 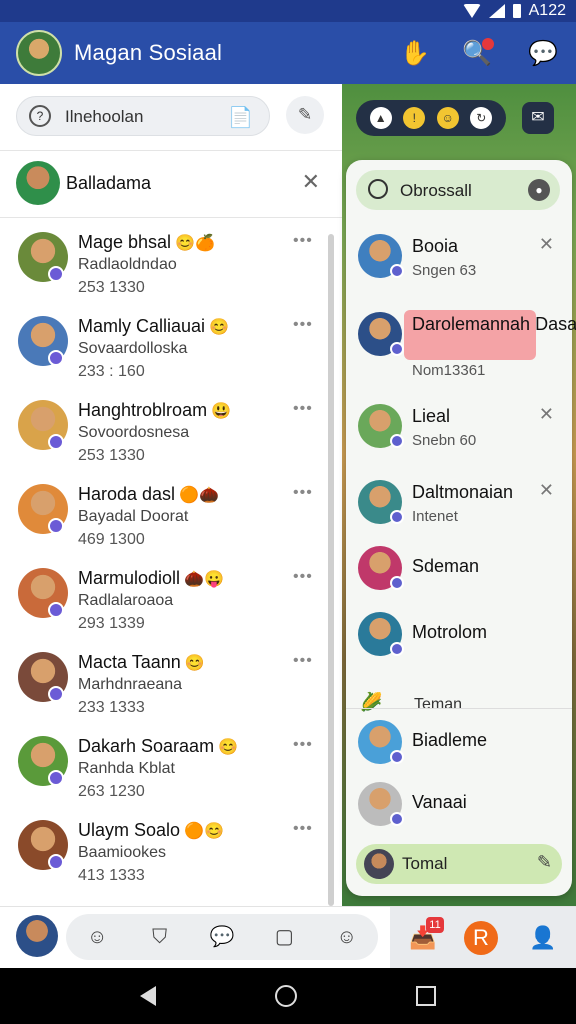 I want to click on bottom-toolbar: ☺ ⛉ 💬 ▢ ☺ 📥 11 R 👤, so click(x=288, y=937).